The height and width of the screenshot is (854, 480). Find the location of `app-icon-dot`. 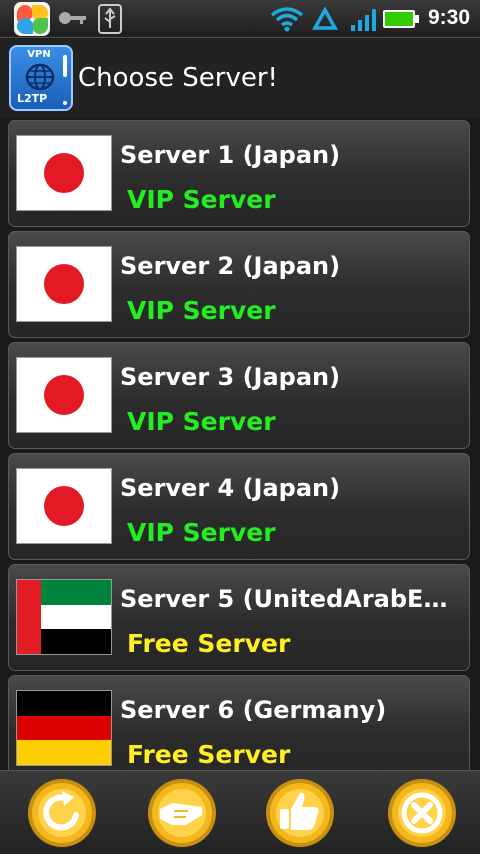

app-icon-dot is located at coordinates (65, 103).